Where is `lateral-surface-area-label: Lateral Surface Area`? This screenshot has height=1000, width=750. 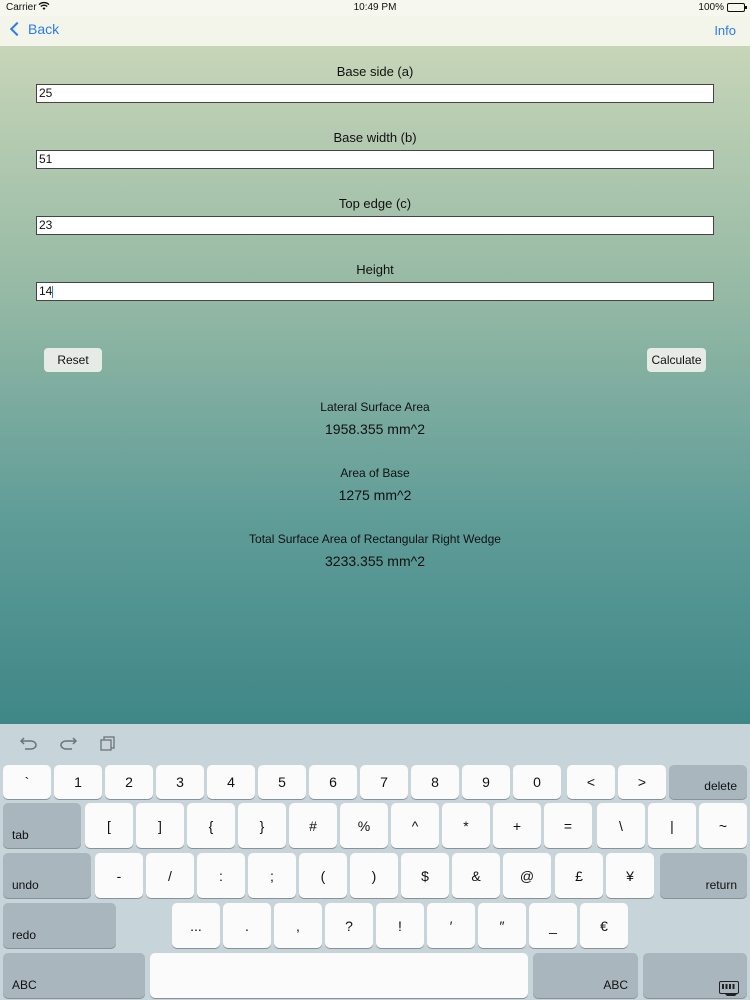 lateral-surface-area-label: Lateral Surface Area is located at coordinates (375, 407).